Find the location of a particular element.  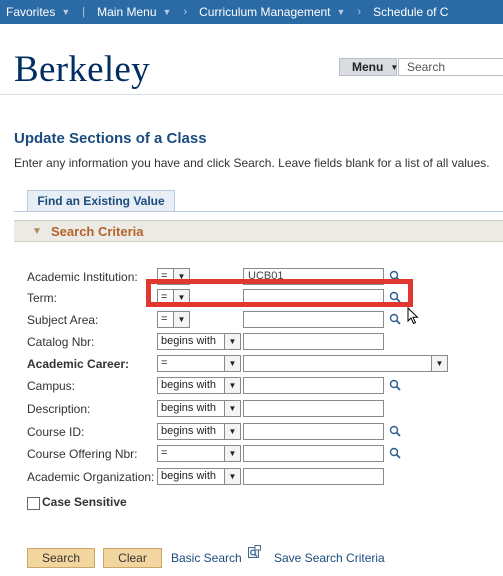

nav-schedule-label: Schedule of C is located at coordinates (411, 12).